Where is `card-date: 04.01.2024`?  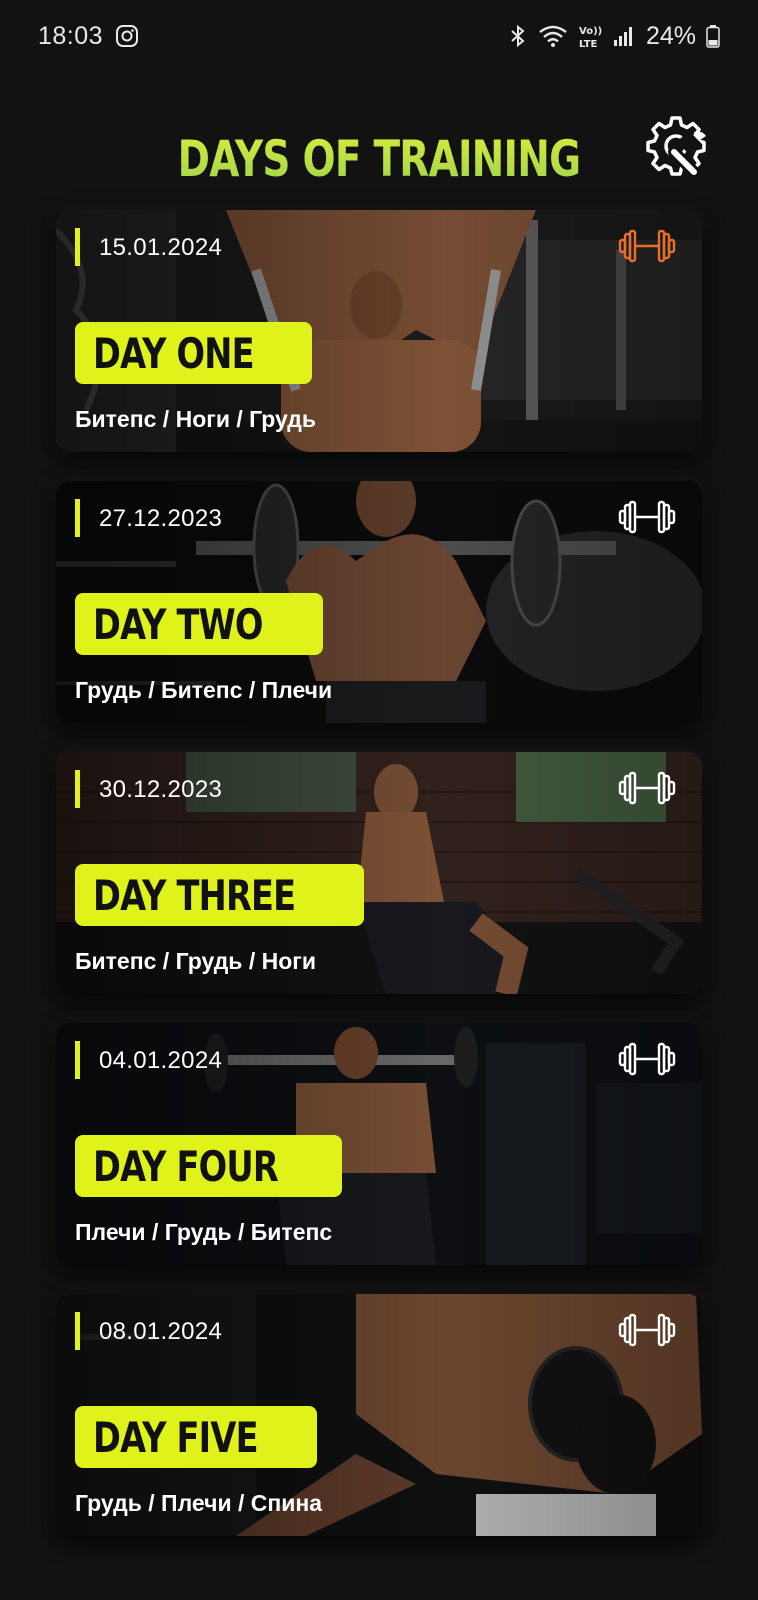 card-date: 04.01.2024 is located at coordinates (161, 1060).